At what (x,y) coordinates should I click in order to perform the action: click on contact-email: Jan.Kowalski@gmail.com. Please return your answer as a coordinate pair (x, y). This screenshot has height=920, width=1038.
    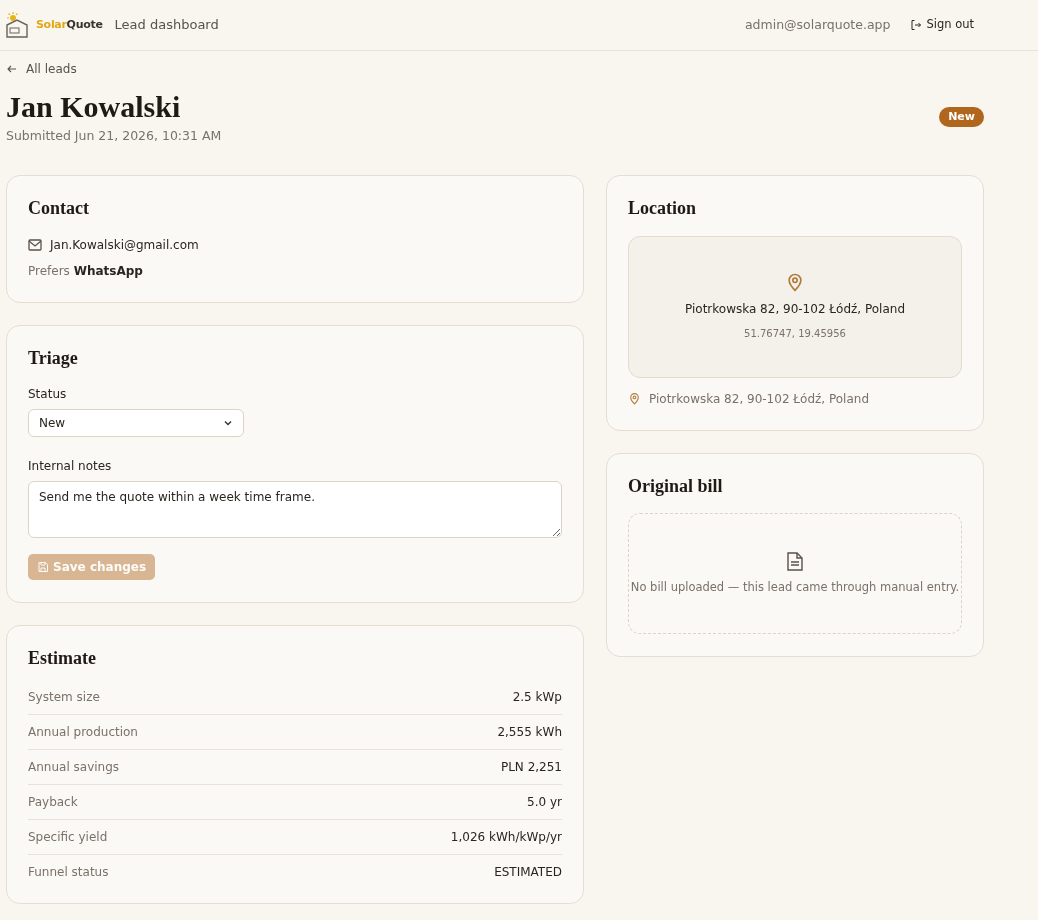
    Looking at the image, I should click on (124, 245).